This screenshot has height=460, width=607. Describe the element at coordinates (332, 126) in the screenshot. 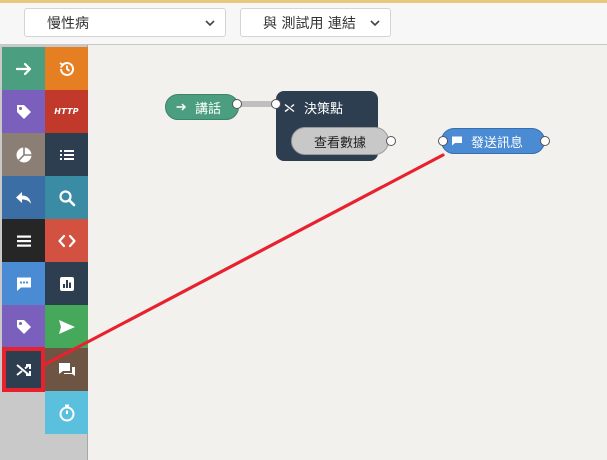

I see `node-decision: 決策點 查看數據` at that location.